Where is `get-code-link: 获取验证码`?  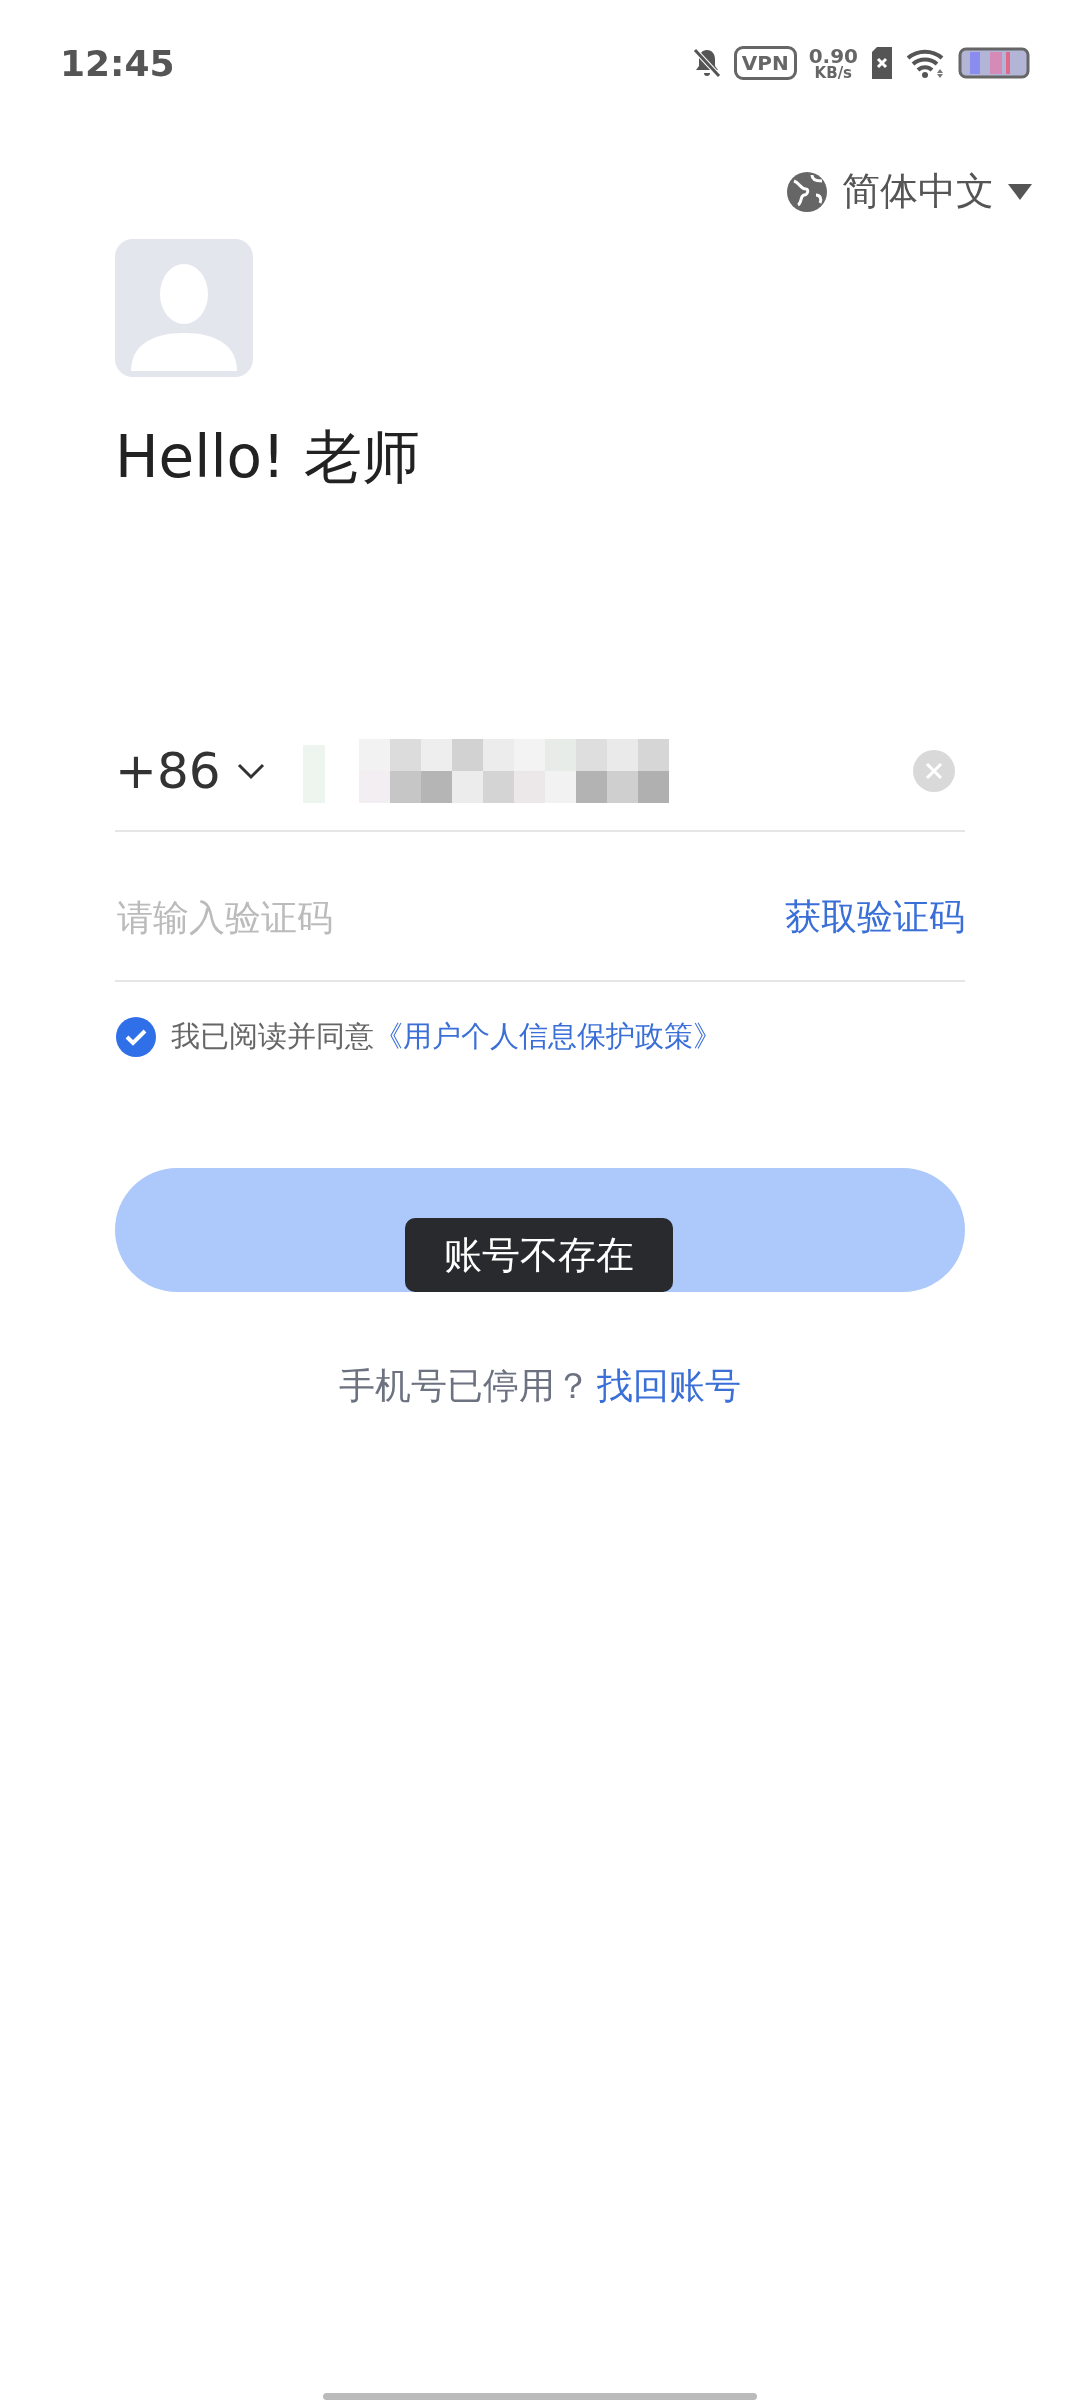
get-code-link: 获取验证码 is located at coordinates (875, 917).